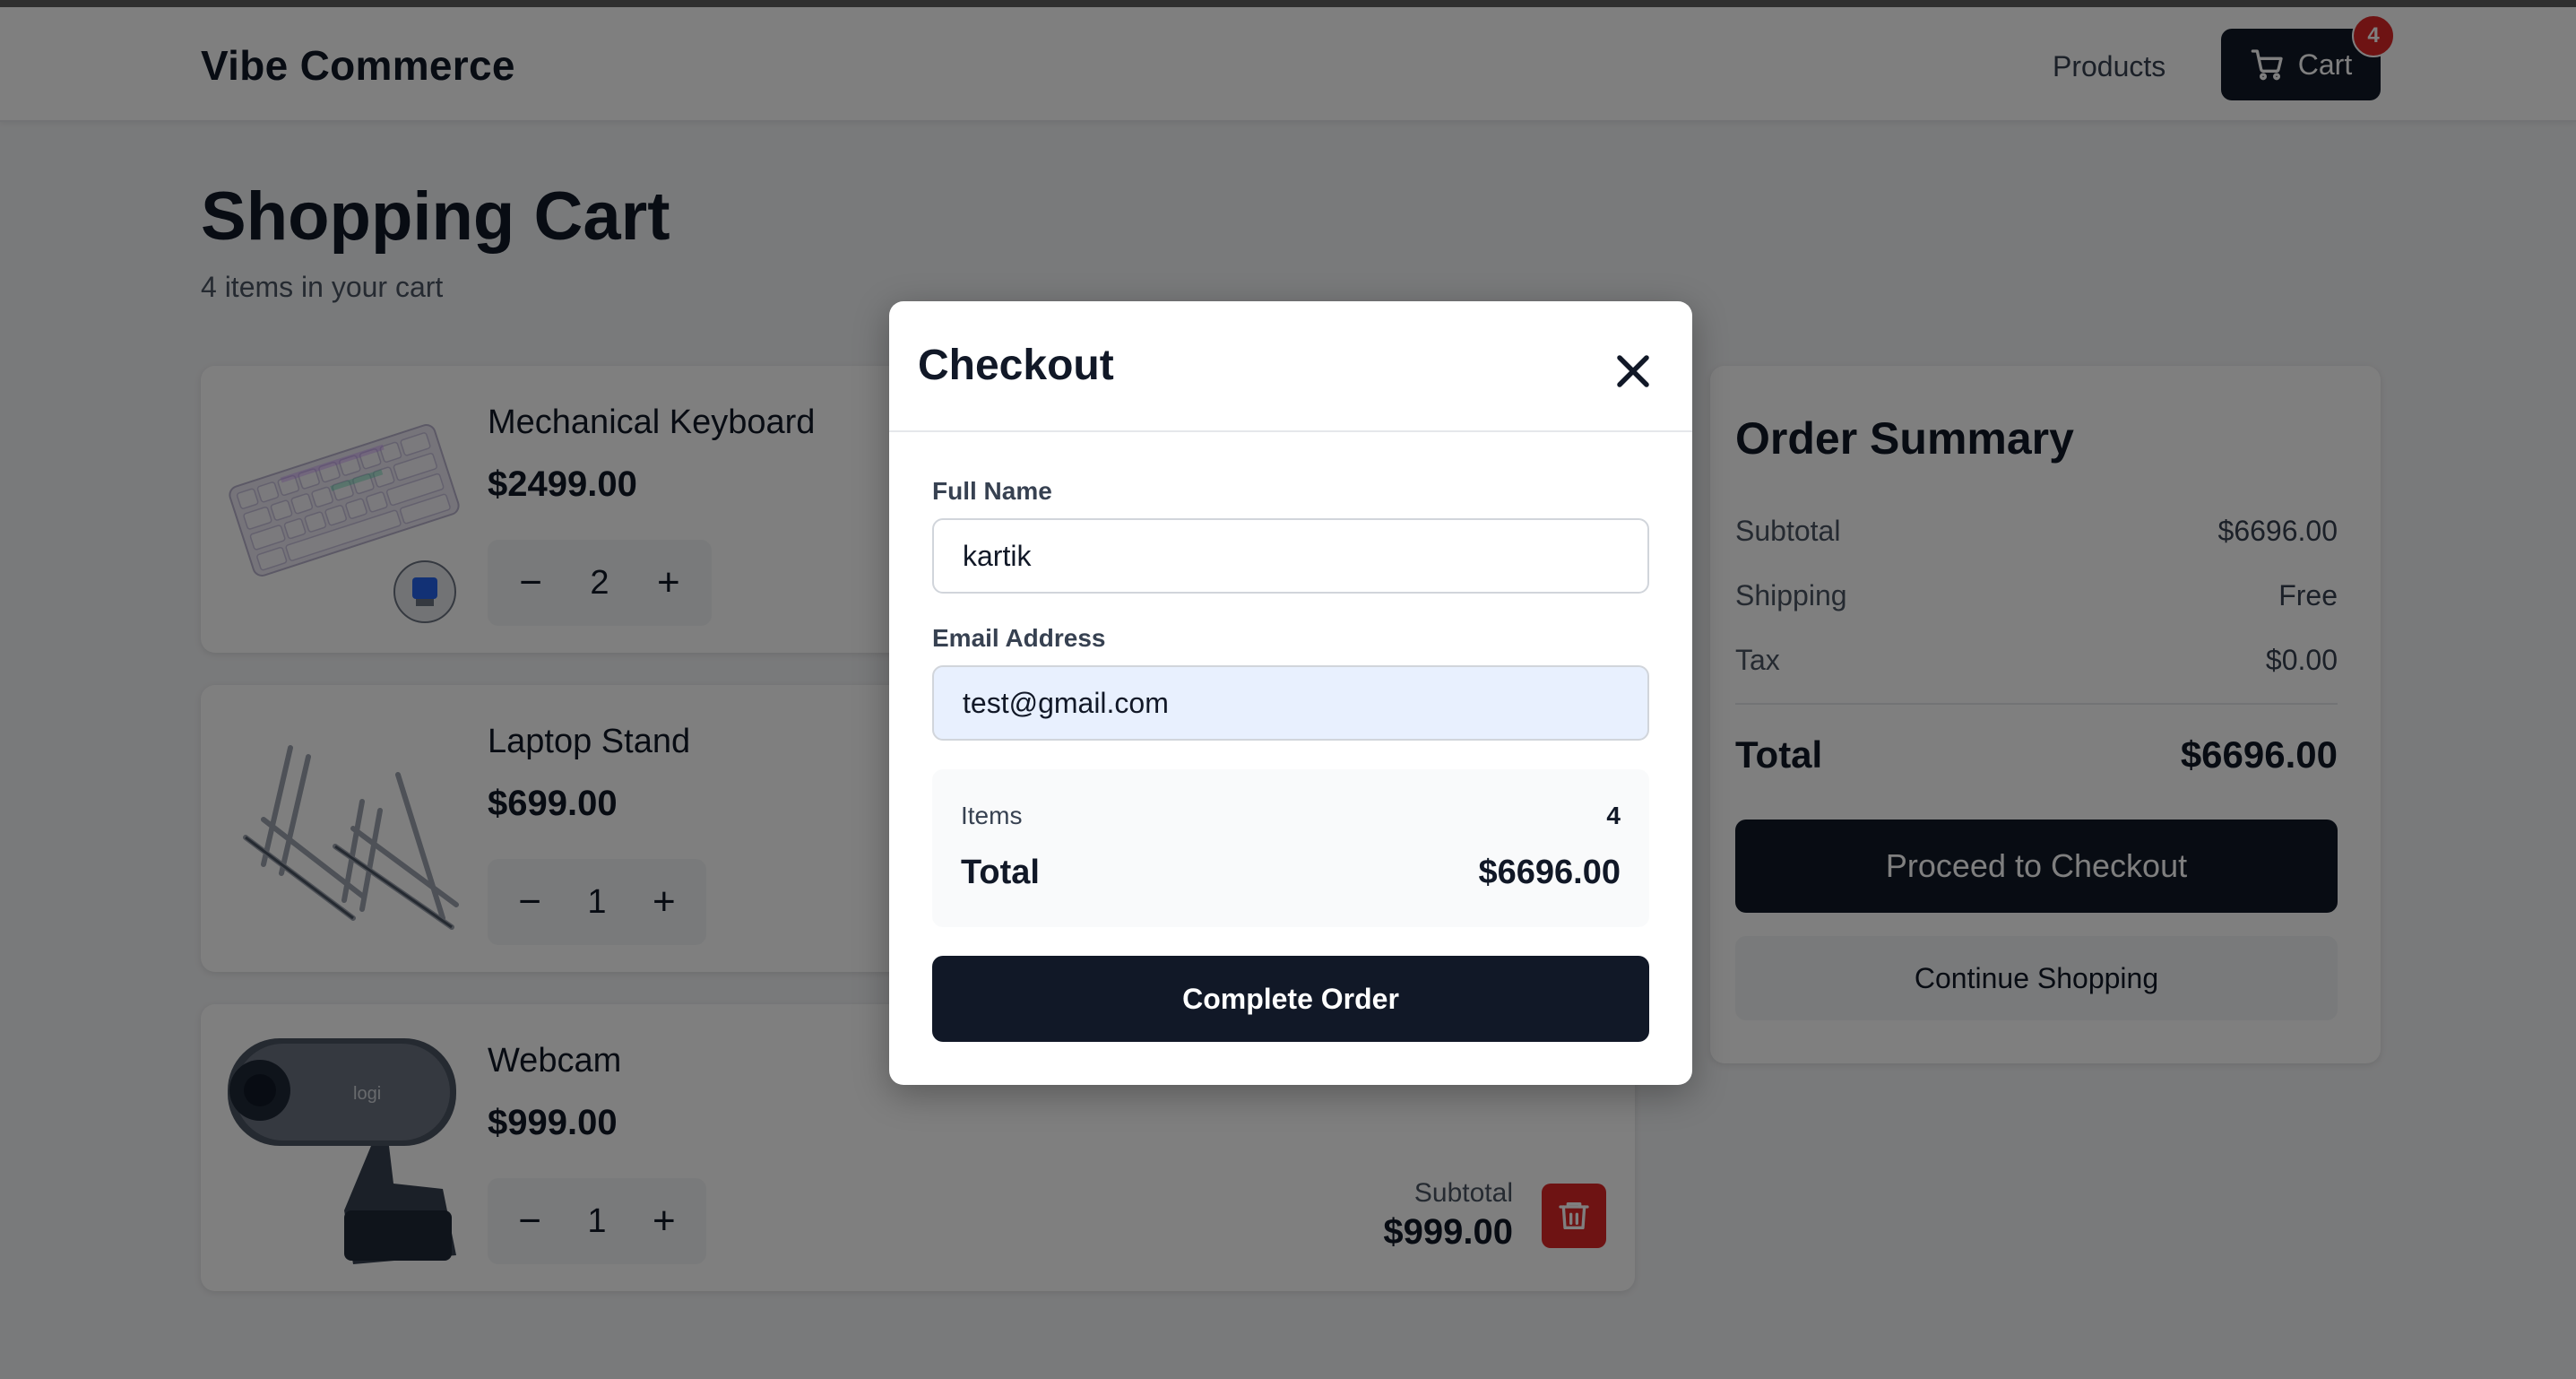 The image size is (2576, 1379). I want to click on full-name-label: Full Name, so click(992, 491).